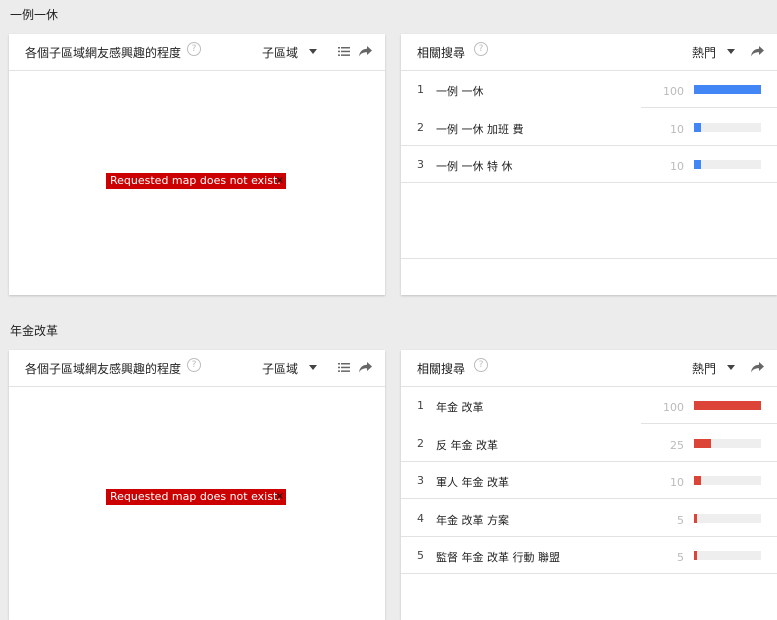 Image resolution: width=777 pixels, height=620 pixels. Describe the element at coordinates (467, 445) in the screenshot. I see `query-term-link: 反 年金 改革` at that location.